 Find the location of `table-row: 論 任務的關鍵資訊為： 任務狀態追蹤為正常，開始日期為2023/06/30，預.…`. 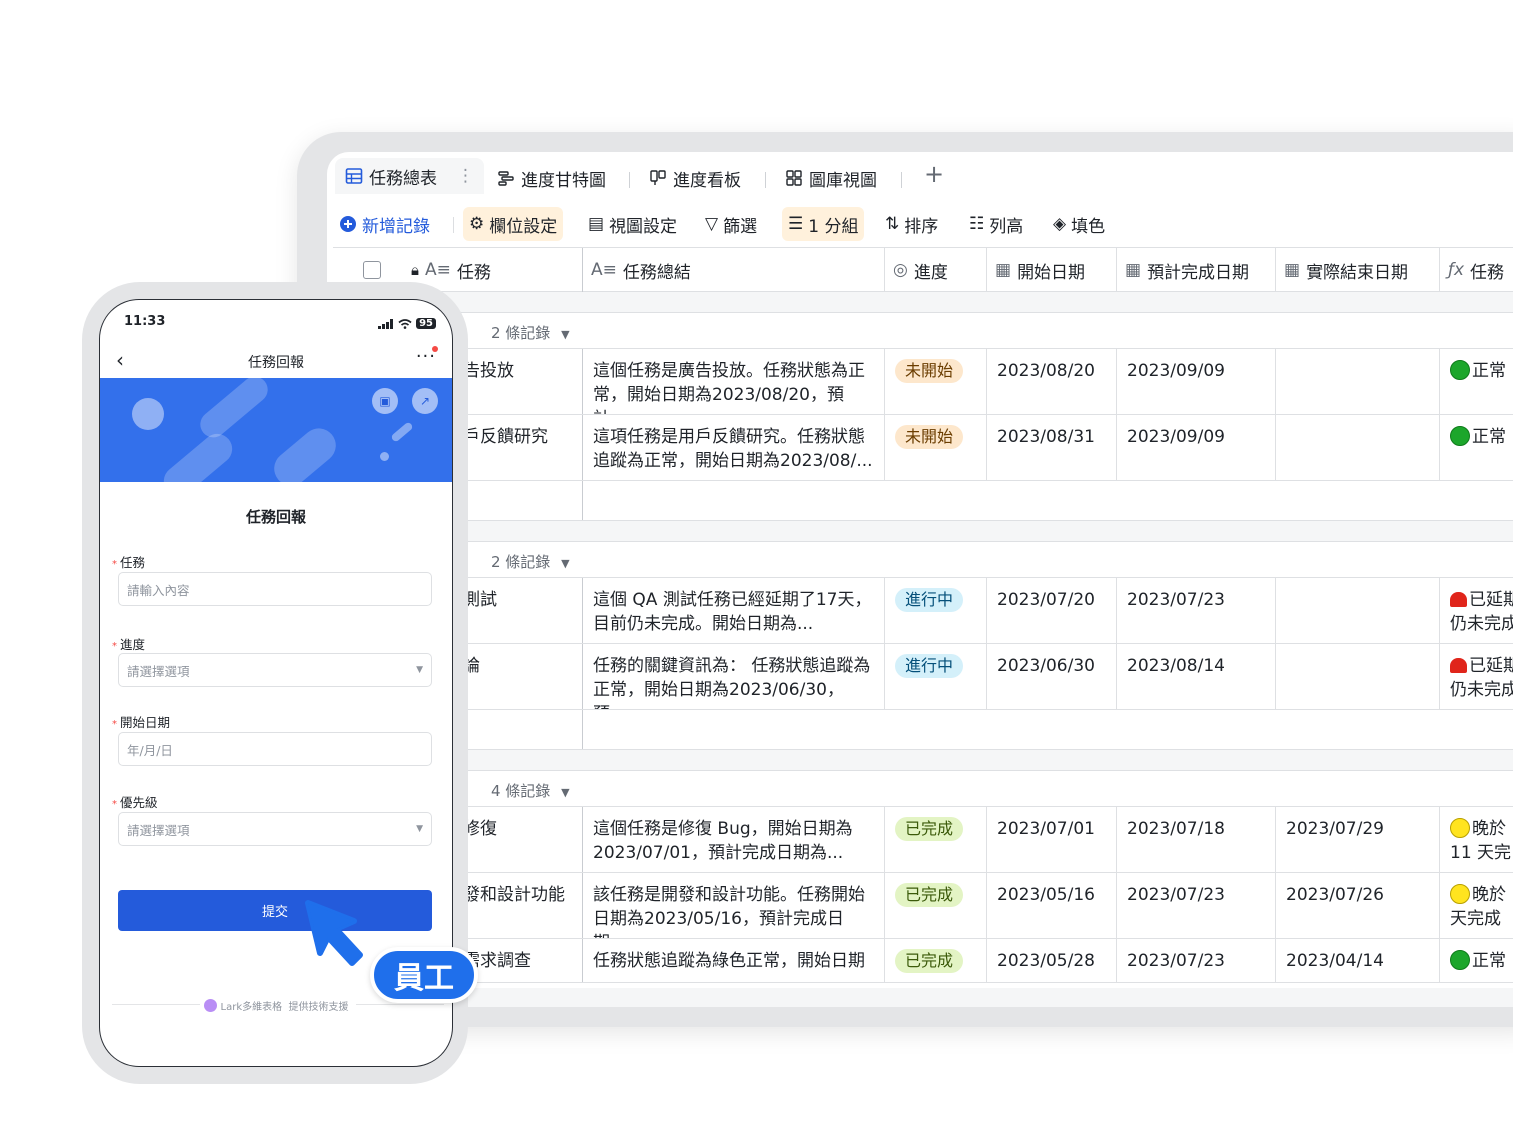

table-row: 論 任務的關鍵資訊為： 任務狀態追蹤為正常，開始日期為2023/06/30，預.… is located at coordinates (923, 677).